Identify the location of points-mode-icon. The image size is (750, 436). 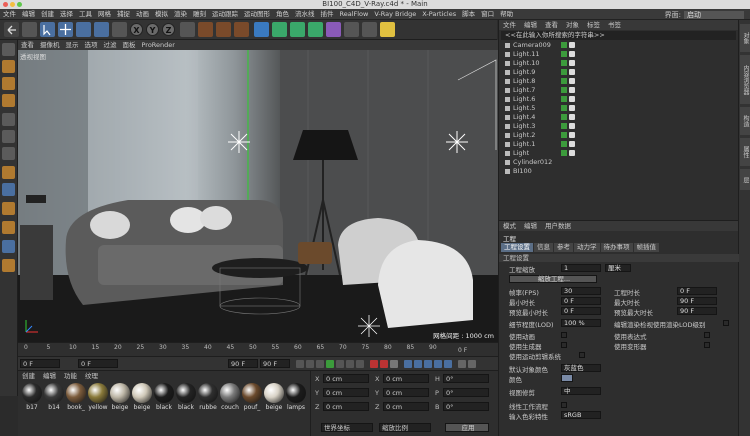
(8, 119).